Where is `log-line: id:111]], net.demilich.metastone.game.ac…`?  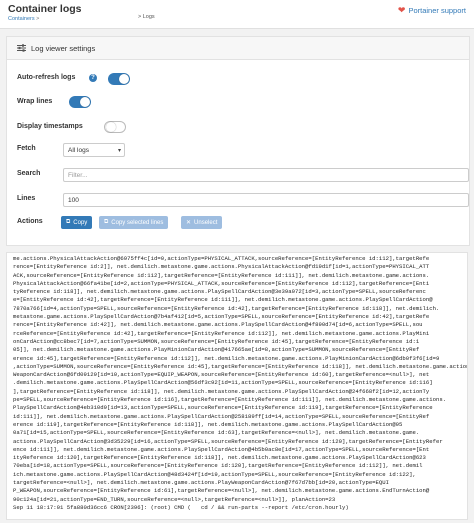
log-line: id:111]], net.demilich.metastone.game.ac… is located at coordinates (238, 417).